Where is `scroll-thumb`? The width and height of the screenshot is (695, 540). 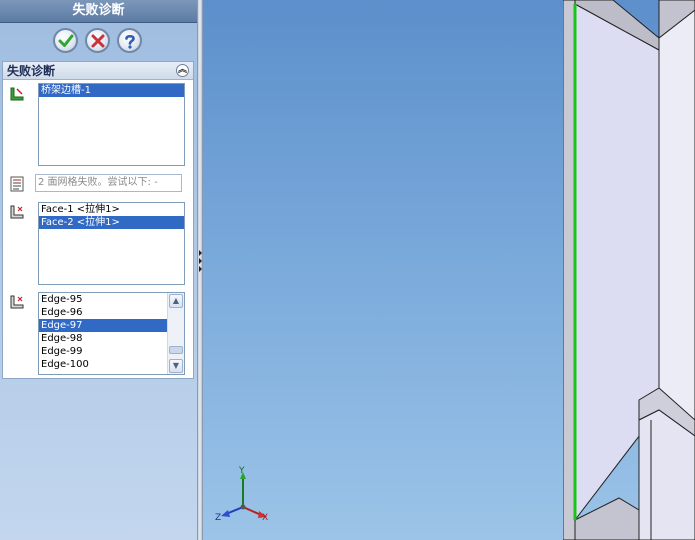 scroll-thumb is located at coordinates (176, 350).